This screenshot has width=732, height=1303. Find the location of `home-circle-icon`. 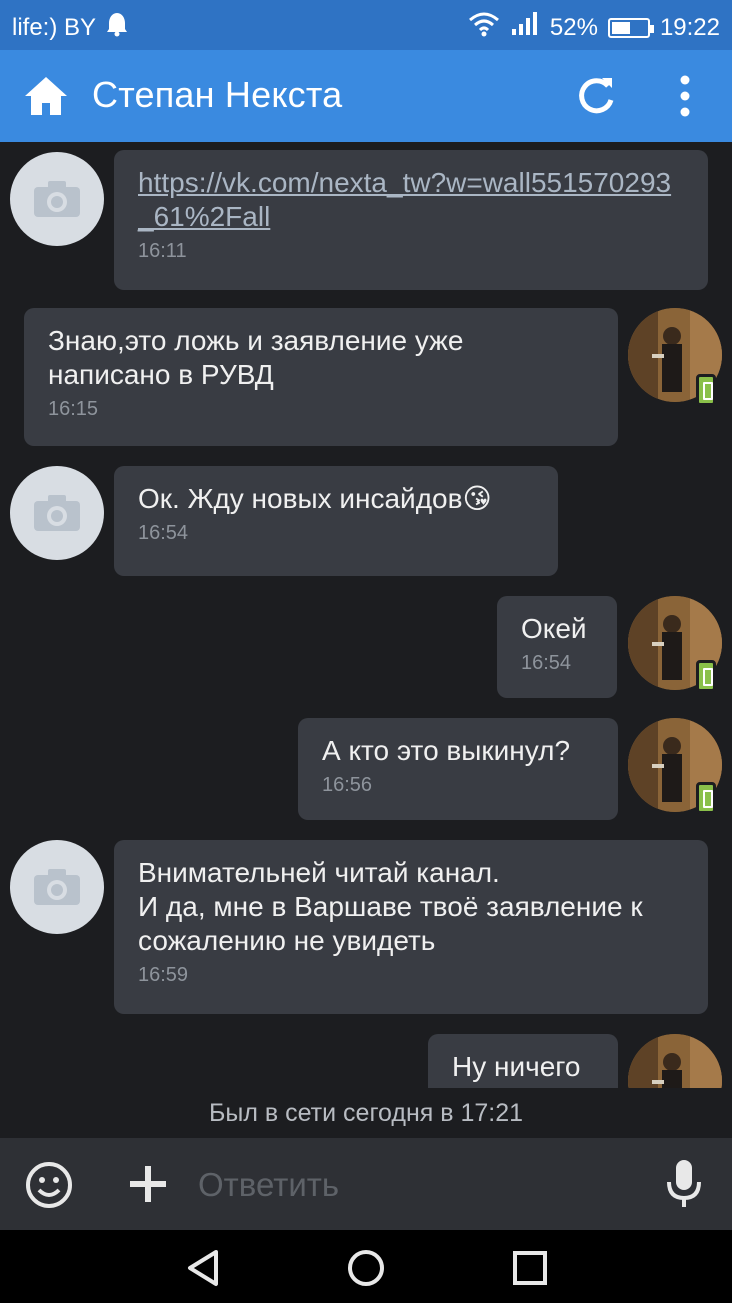

home-circle-icon is located at coordinates (366, 1268).